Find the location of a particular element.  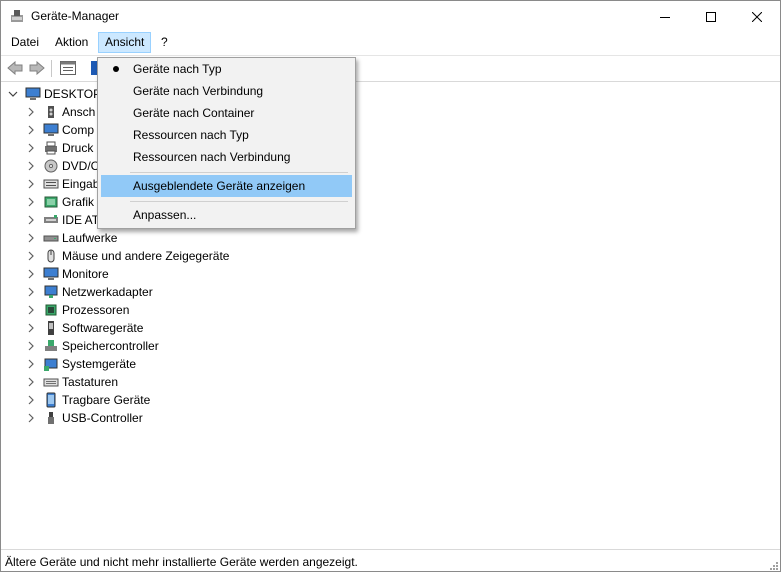

tree-category-item: Speichercontroller is located at coordinates (92, 346).